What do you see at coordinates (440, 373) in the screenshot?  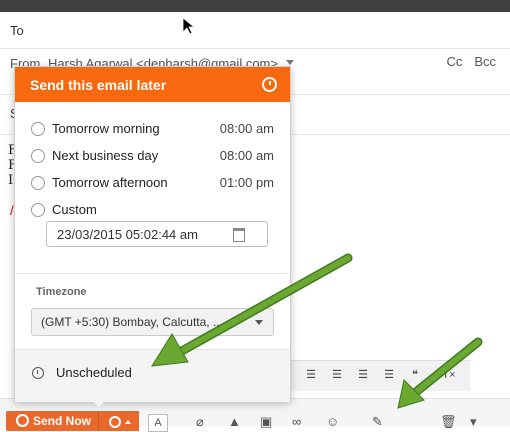 I see `arrow-to-schedule-icon` at bounding box center [440, 373].